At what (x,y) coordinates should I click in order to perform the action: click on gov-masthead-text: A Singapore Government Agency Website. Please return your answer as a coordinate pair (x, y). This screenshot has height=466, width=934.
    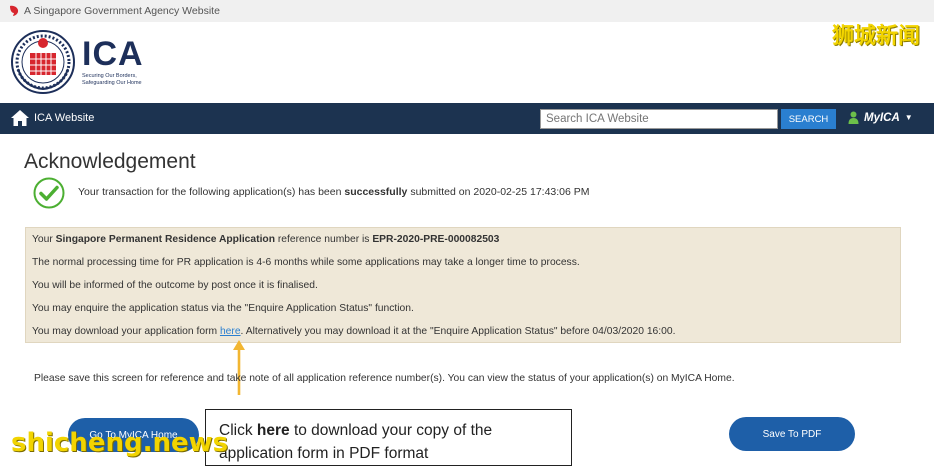
    Looking at the image, I should click on (122, 11).